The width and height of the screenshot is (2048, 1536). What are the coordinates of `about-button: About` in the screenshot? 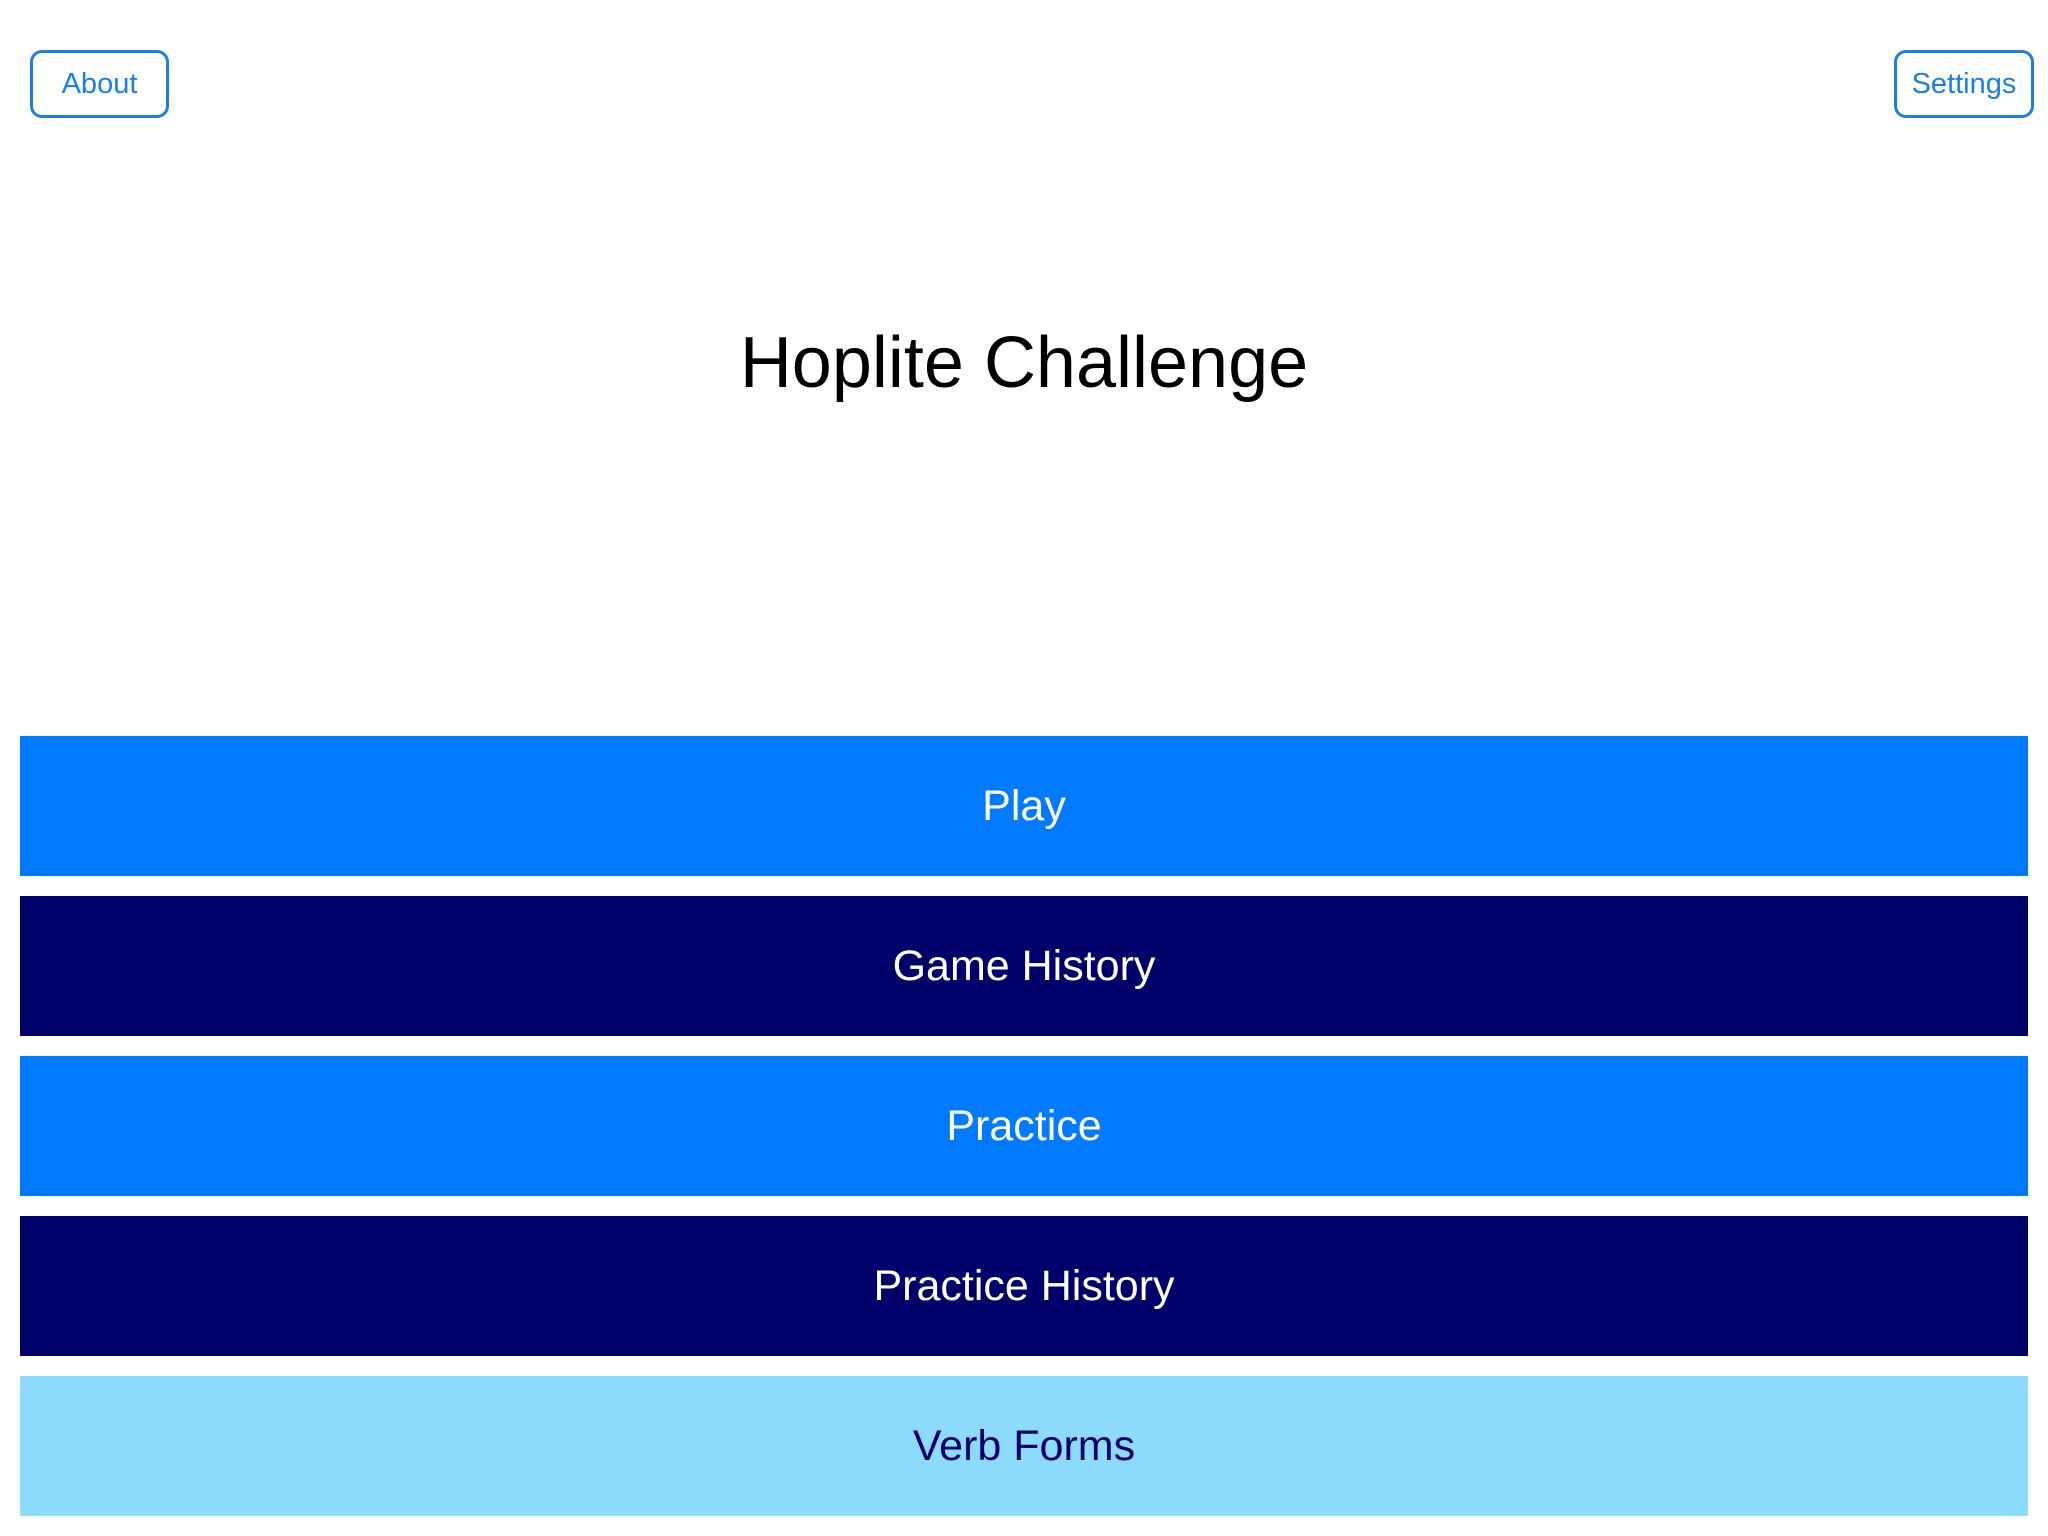 It's located at (99, 84).